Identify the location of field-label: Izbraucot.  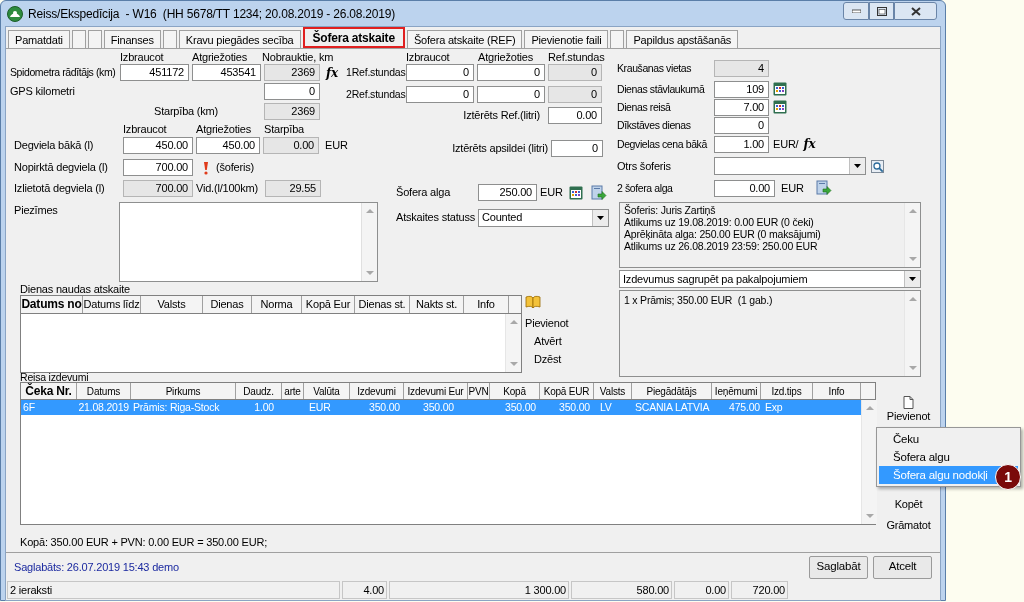
(145, 129).